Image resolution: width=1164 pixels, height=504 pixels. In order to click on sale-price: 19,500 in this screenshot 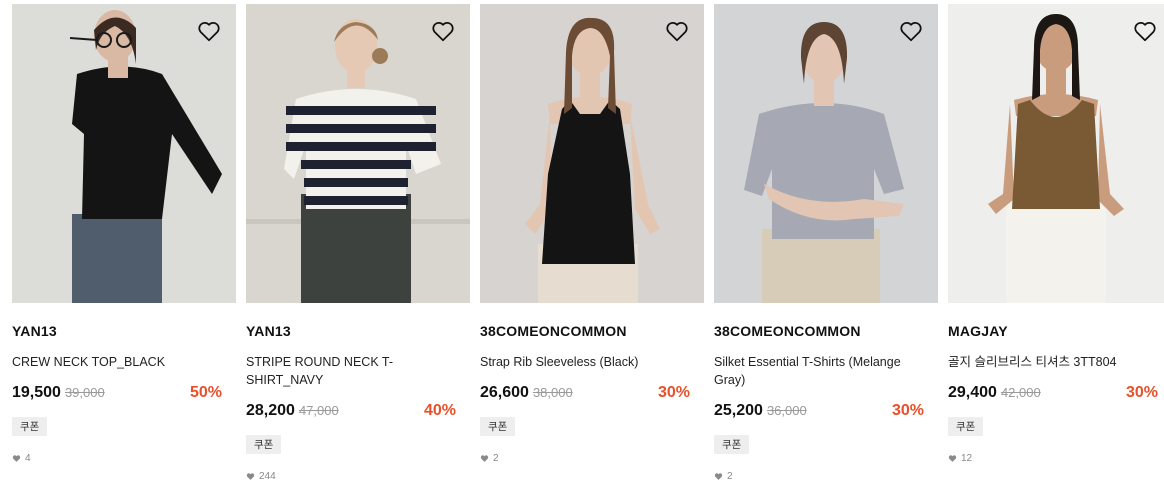, I will do `click(36, 392)`.